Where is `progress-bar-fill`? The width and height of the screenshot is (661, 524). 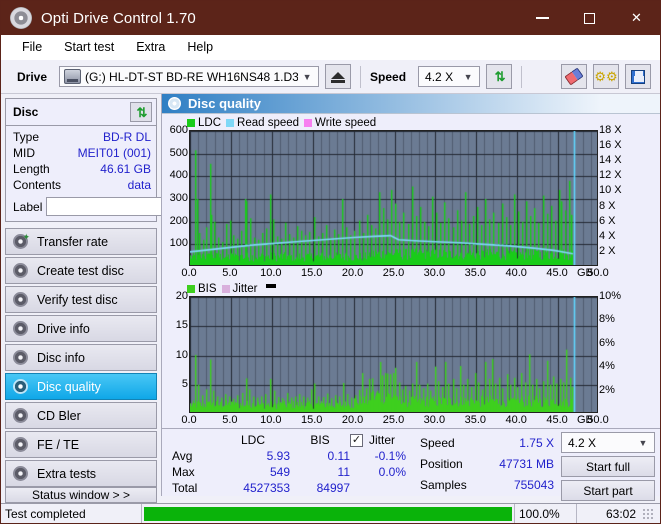 progress-bar-fill is located at coordinates (328, 513).